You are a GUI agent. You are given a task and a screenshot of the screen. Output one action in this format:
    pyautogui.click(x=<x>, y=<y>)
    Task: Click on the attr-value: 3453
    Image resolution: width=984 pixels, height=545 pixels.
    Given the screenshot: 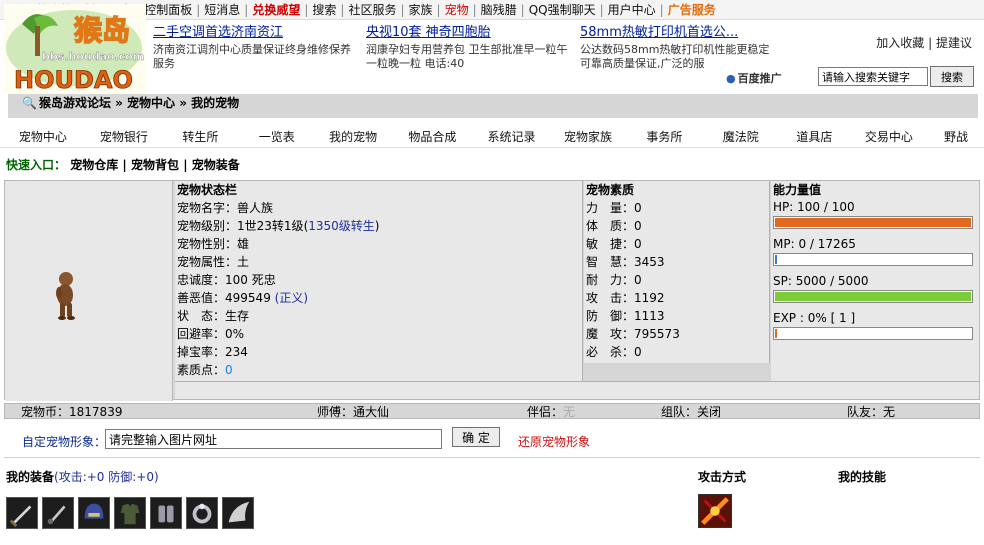 What is the action you would take?
    pyautogui.click(x=649, y=262)
    